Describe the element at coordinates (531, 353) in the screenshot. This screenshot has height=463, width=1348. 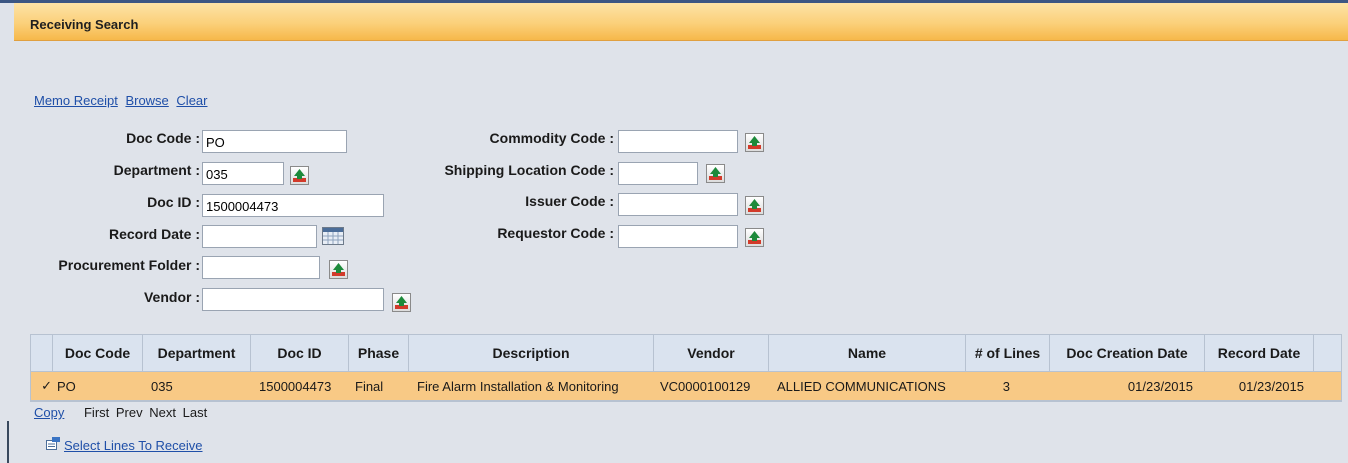
I see `column-header-description: Description` at that location.